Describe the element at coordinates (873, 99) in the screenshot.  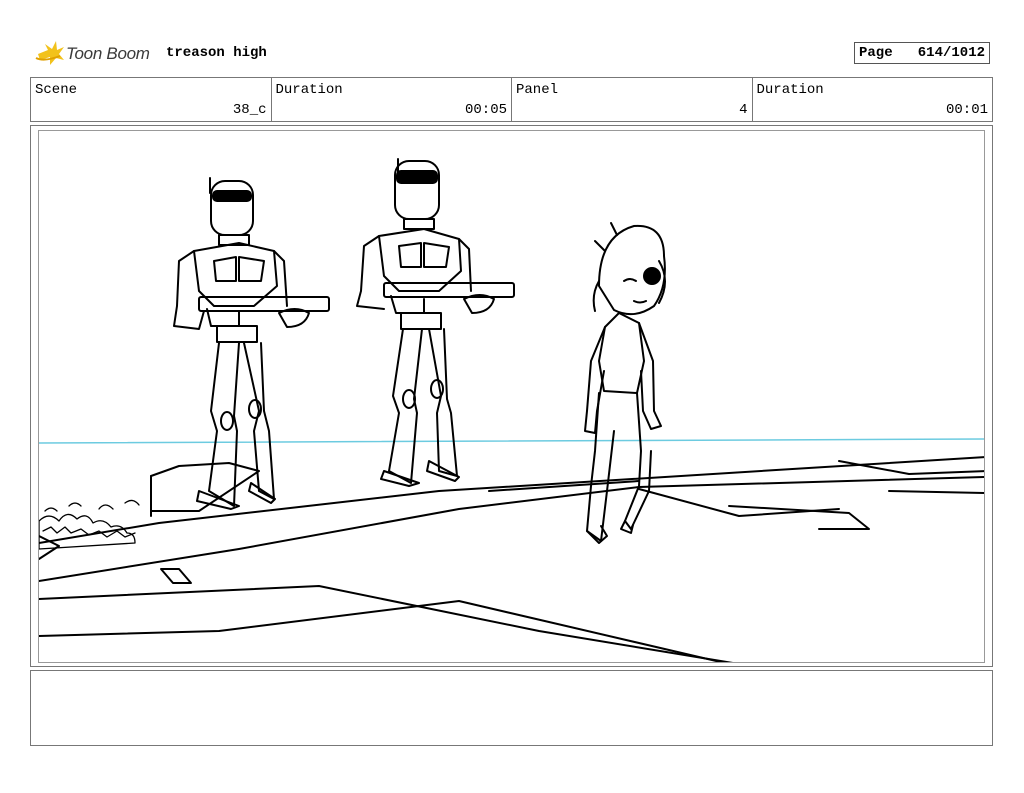
I see `panel-duration-cell: Duration 00:01` at that location.